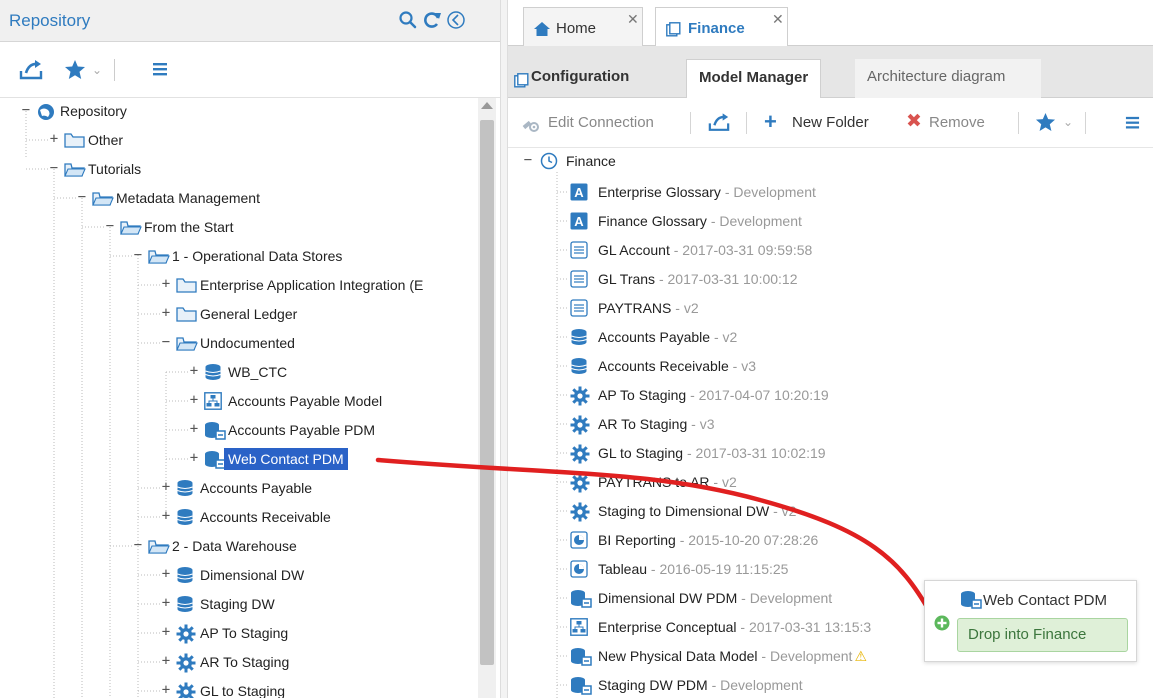 Image resolution: width=1153 pixels, height=698 pixels. I want to click on tree-item: + Other, so click(239, 140).